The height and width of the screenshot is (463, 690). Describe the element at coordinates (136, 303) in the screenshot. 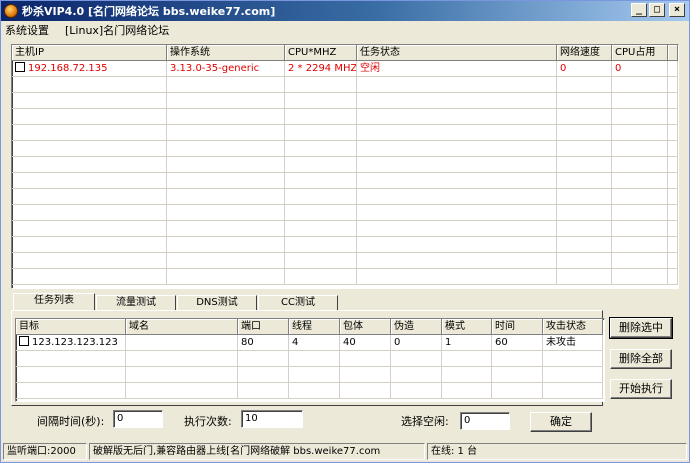

I see `tab-traffic-test: 流量测试` at that location.